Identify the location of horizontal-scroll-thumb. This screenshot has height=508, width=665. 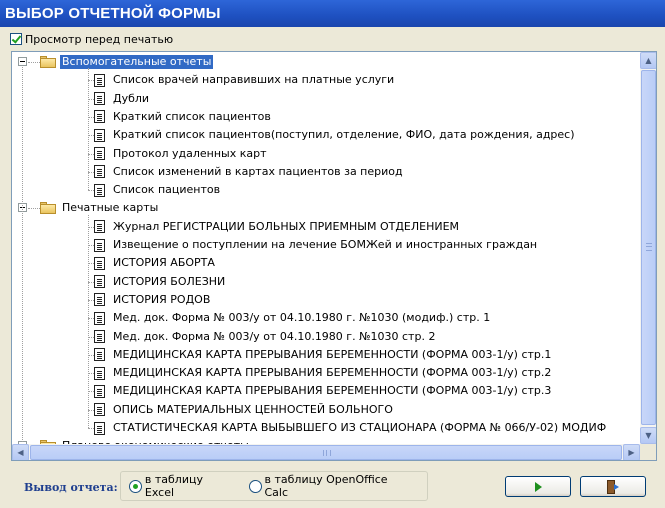
(326, 452).